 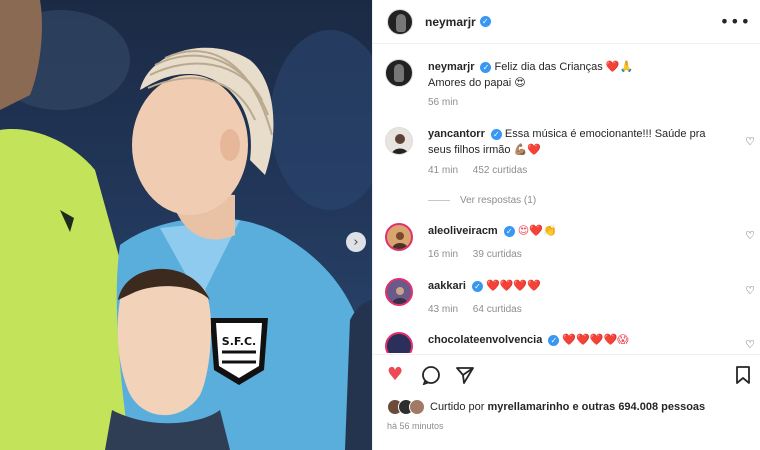 What do you see at coordinates (595, 339) in the screenshot?
I see `comment-emoji: ❤️❤️❤️❤️😱` at bounding box center [595, 339].